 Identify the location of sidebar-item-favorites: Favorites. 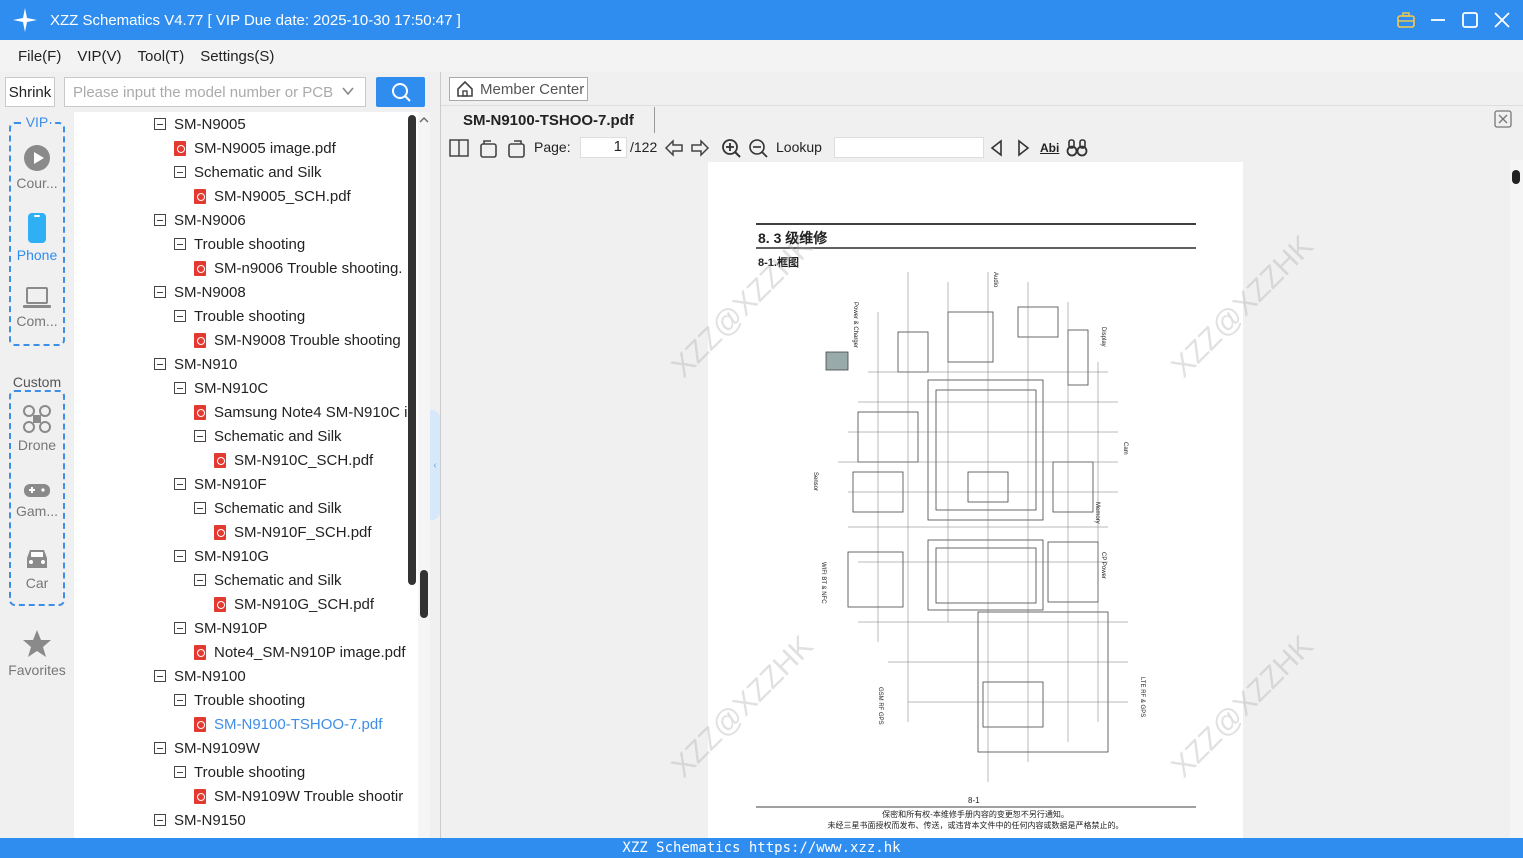
(37, 653).